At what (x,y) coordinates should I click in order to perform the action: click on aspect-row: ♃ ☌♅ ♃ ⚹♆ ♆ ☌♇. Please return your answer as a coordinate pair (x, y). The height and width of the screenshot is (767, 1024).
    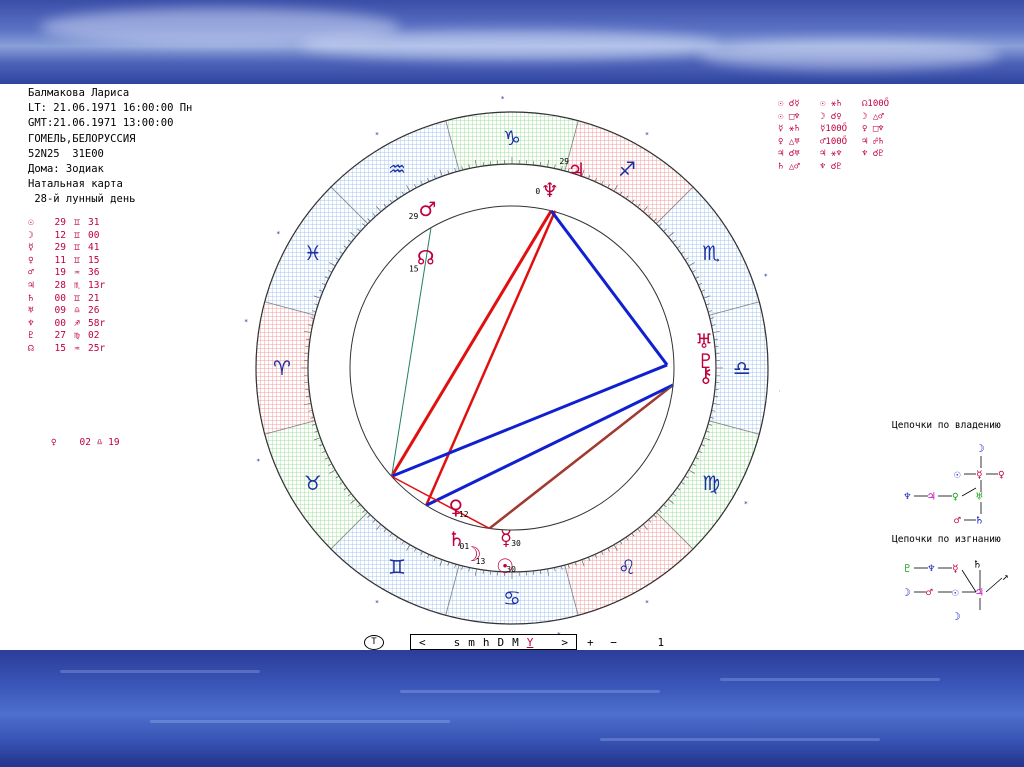
    Looking at the image, I should click on (841, 154).